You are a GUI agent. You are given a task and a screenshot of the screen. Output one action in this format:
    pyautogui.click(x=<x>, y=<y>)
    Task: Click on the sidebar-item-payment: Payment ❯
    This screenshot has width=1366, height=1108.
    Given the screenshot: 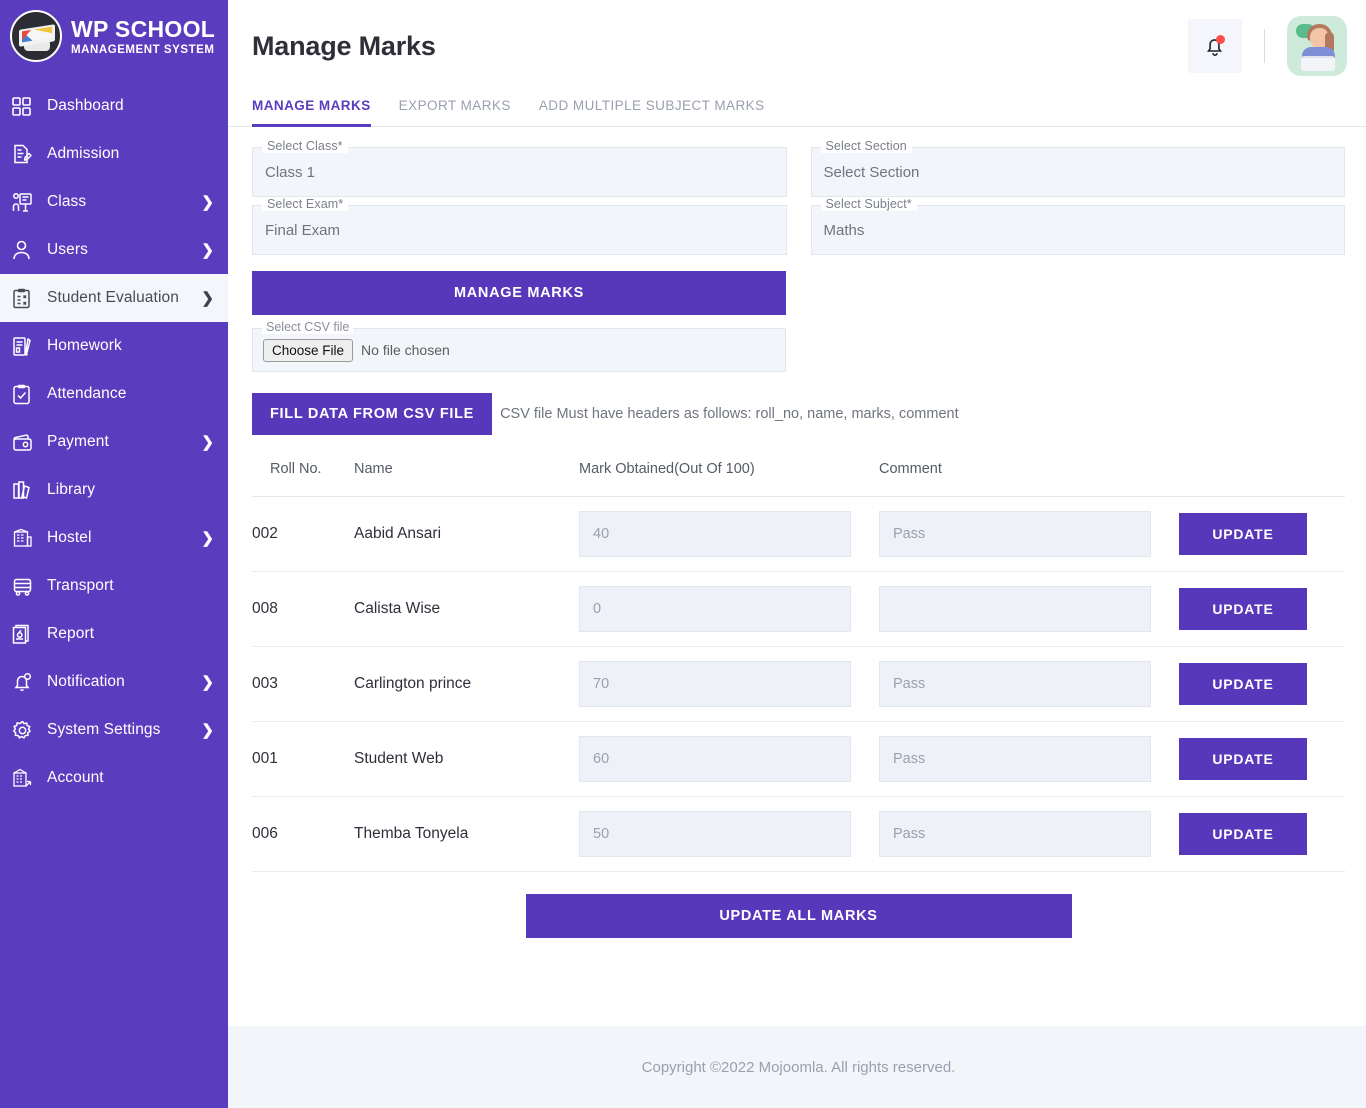 What is the action you would take?
    pyautogui.click(x=114, y=442)
    